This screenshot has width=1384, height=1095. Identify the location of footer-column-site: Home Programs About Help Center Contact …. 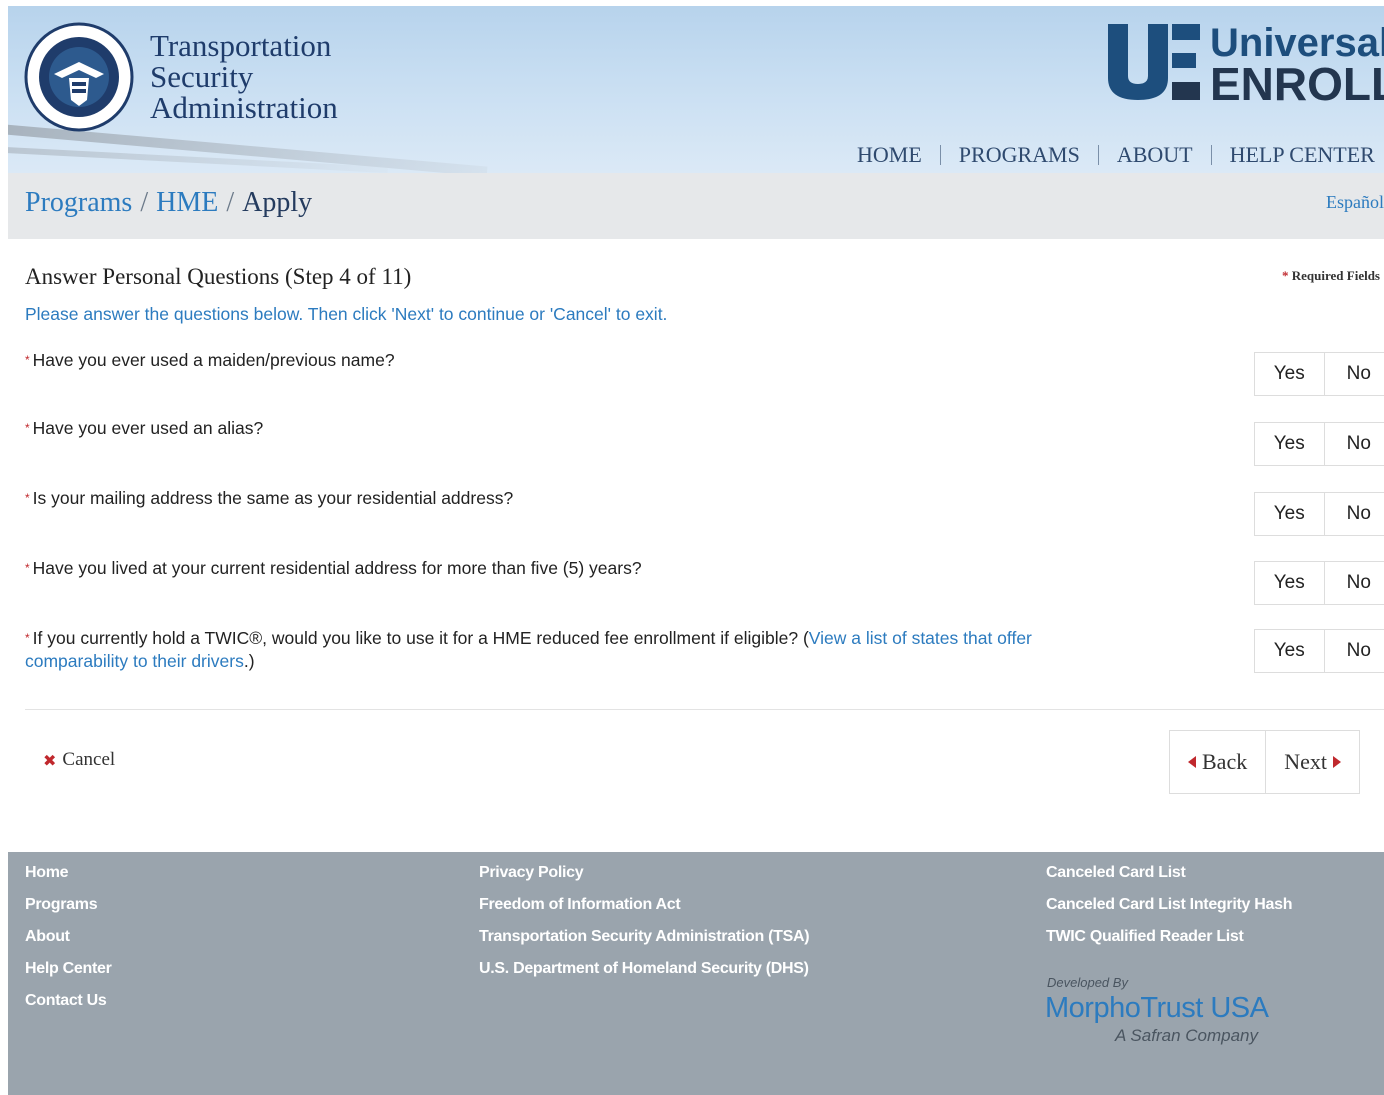
(68, 942).